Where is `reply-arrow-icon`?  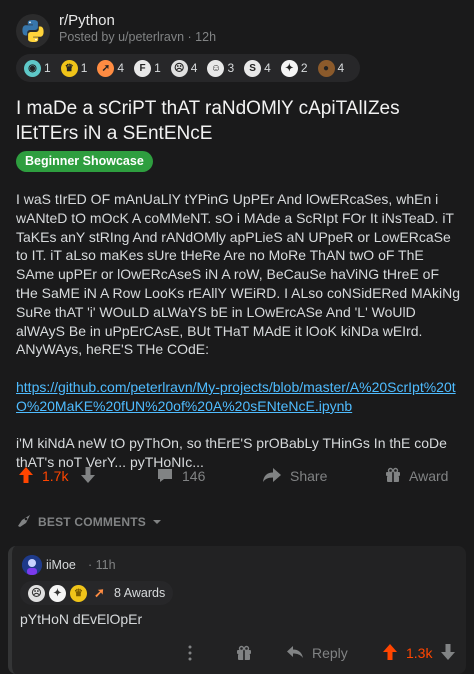
reply-arrow-icon is located at coordinates (295, 653).